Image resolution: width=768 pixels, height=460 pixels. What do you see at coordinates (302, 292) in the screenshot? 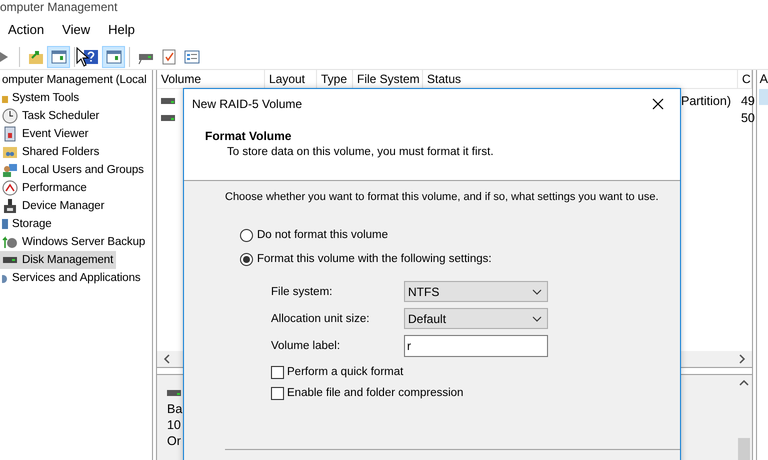
I see `field-label: File system:` at bounding box center [302, 292].